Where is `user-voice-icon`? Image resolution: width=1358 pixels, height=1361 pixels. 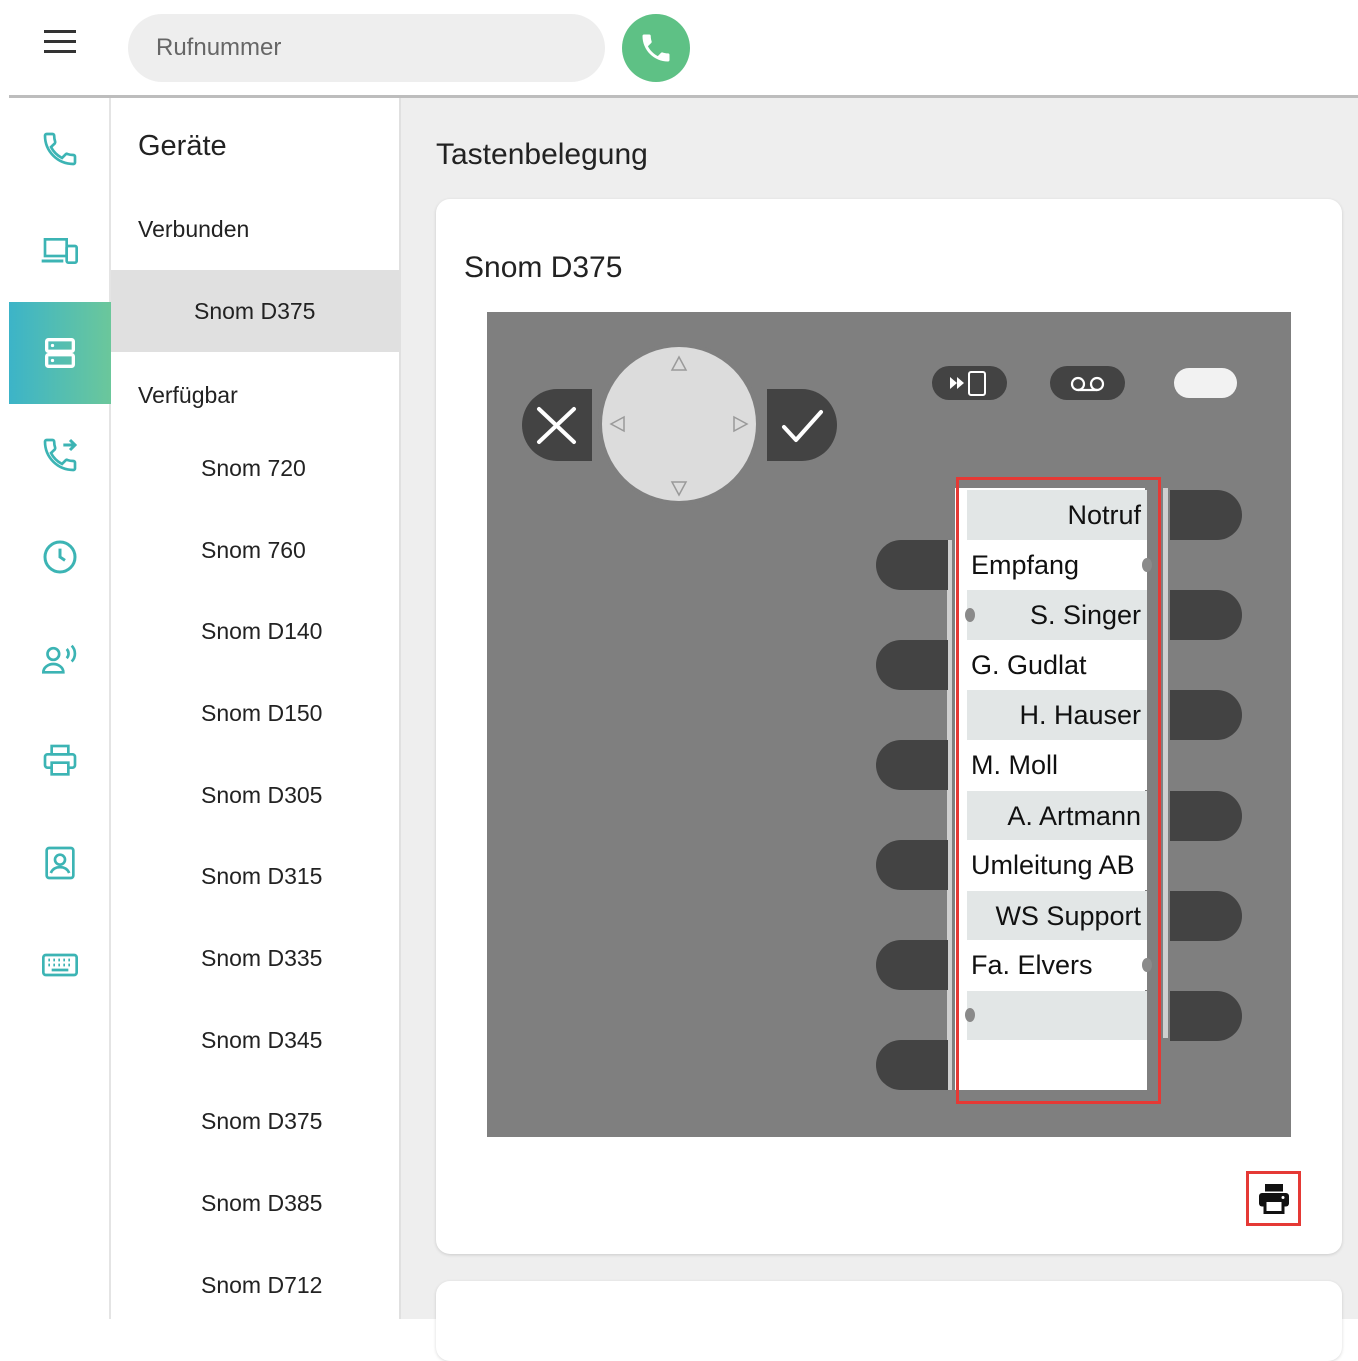
user-voice-icon is located at coordinates (59, 659).